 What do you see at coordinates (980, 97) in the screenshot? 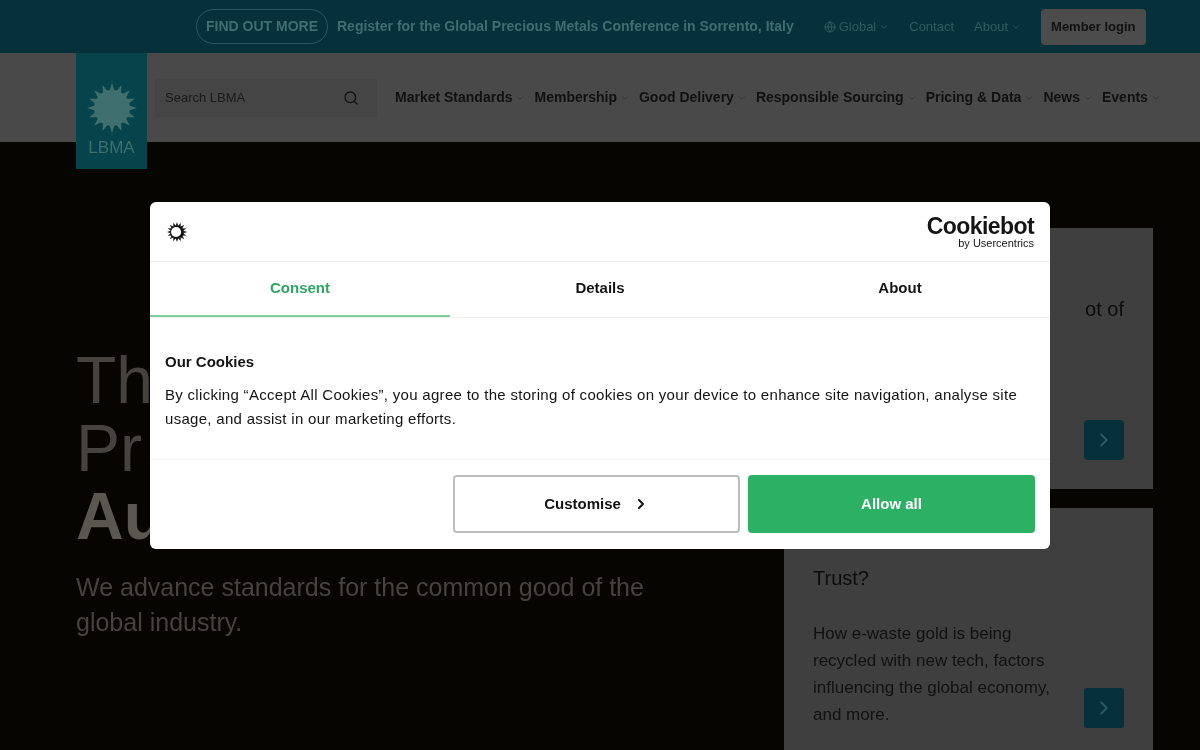
I see `nav-item: Pricing & Data` at bounding box center [980, 97].